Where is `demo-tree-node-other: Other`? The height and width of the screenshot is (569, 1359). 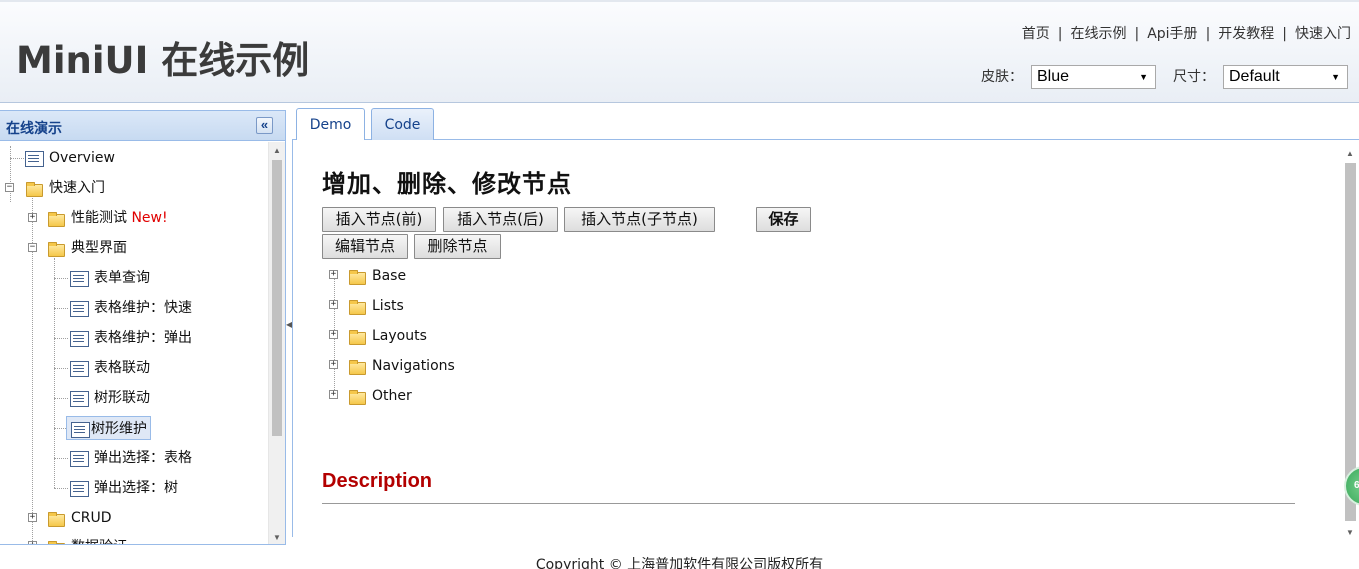 demo-tree-node-other: Other is located at coordinates (382, 396).